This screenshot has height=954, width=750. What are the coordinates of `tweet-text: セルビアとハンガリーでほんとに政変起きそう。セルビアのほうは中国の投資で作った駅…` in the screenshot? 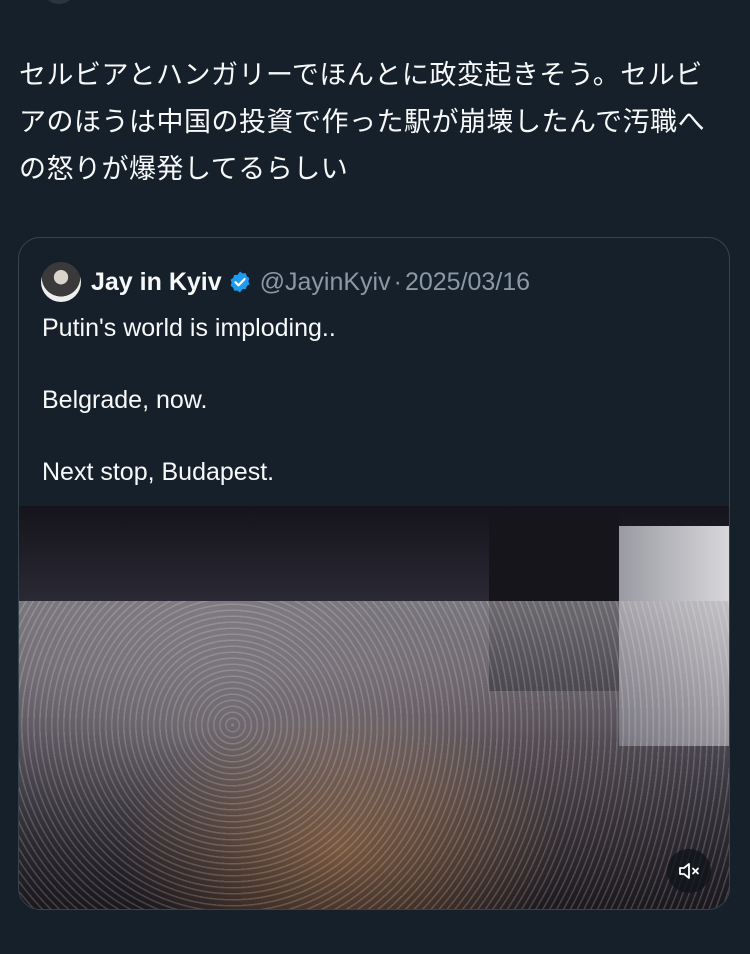 It's located at (362, 122).